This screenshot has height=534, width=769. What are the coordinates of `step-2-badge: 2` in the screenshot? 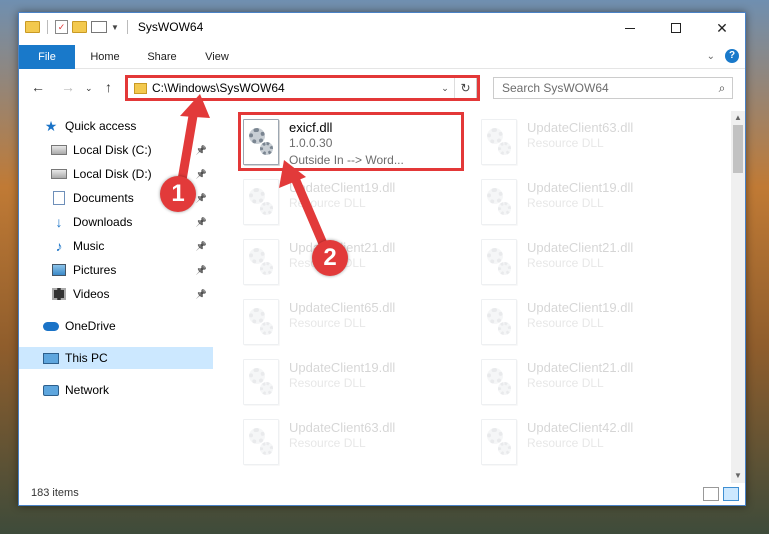 It's located at (330, 258).